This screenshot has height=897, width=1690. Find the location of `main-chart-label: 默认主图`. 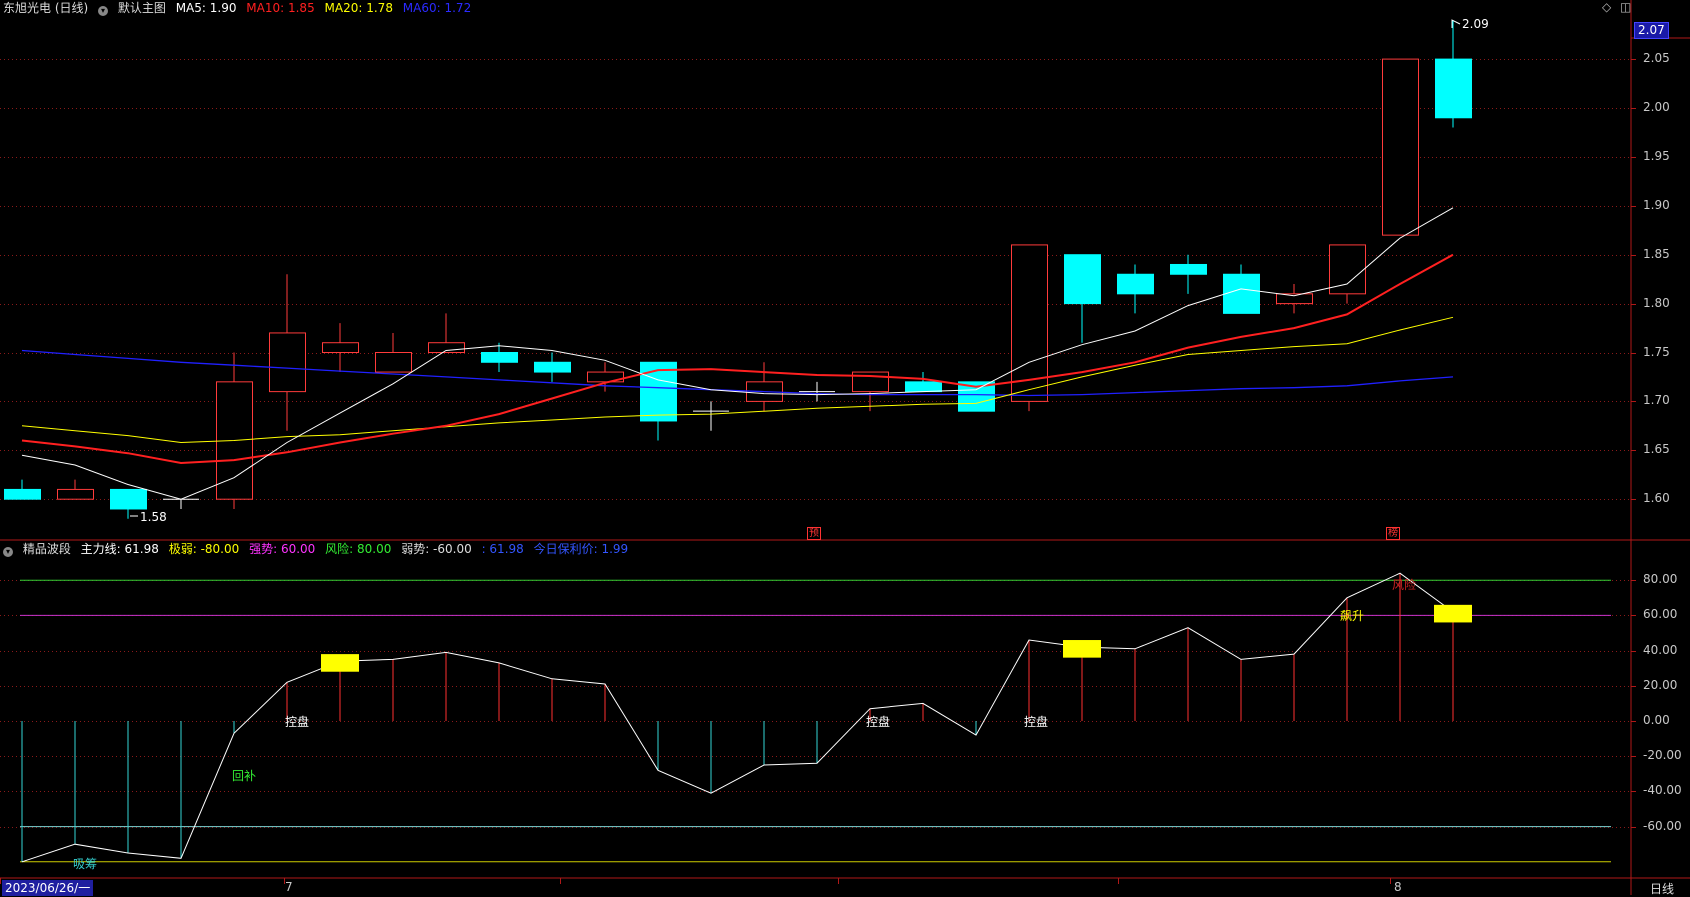

main-chart-label: 默认主图 is located at coordinates (142, 8).